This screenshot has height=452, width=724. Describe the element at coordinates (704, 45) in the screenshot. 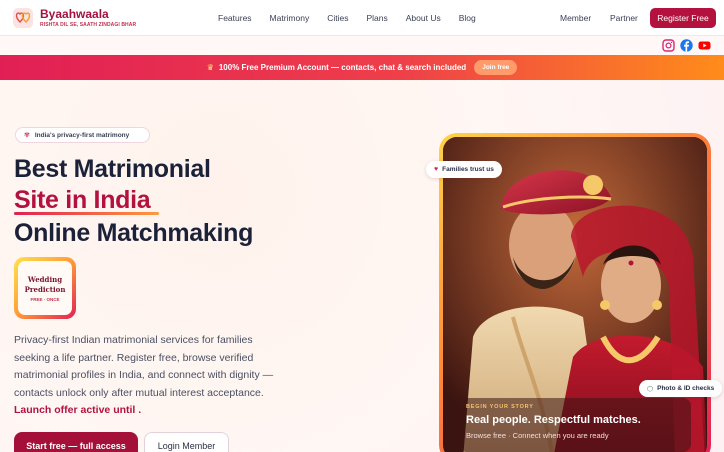

I see `youtube-icon` at that location.